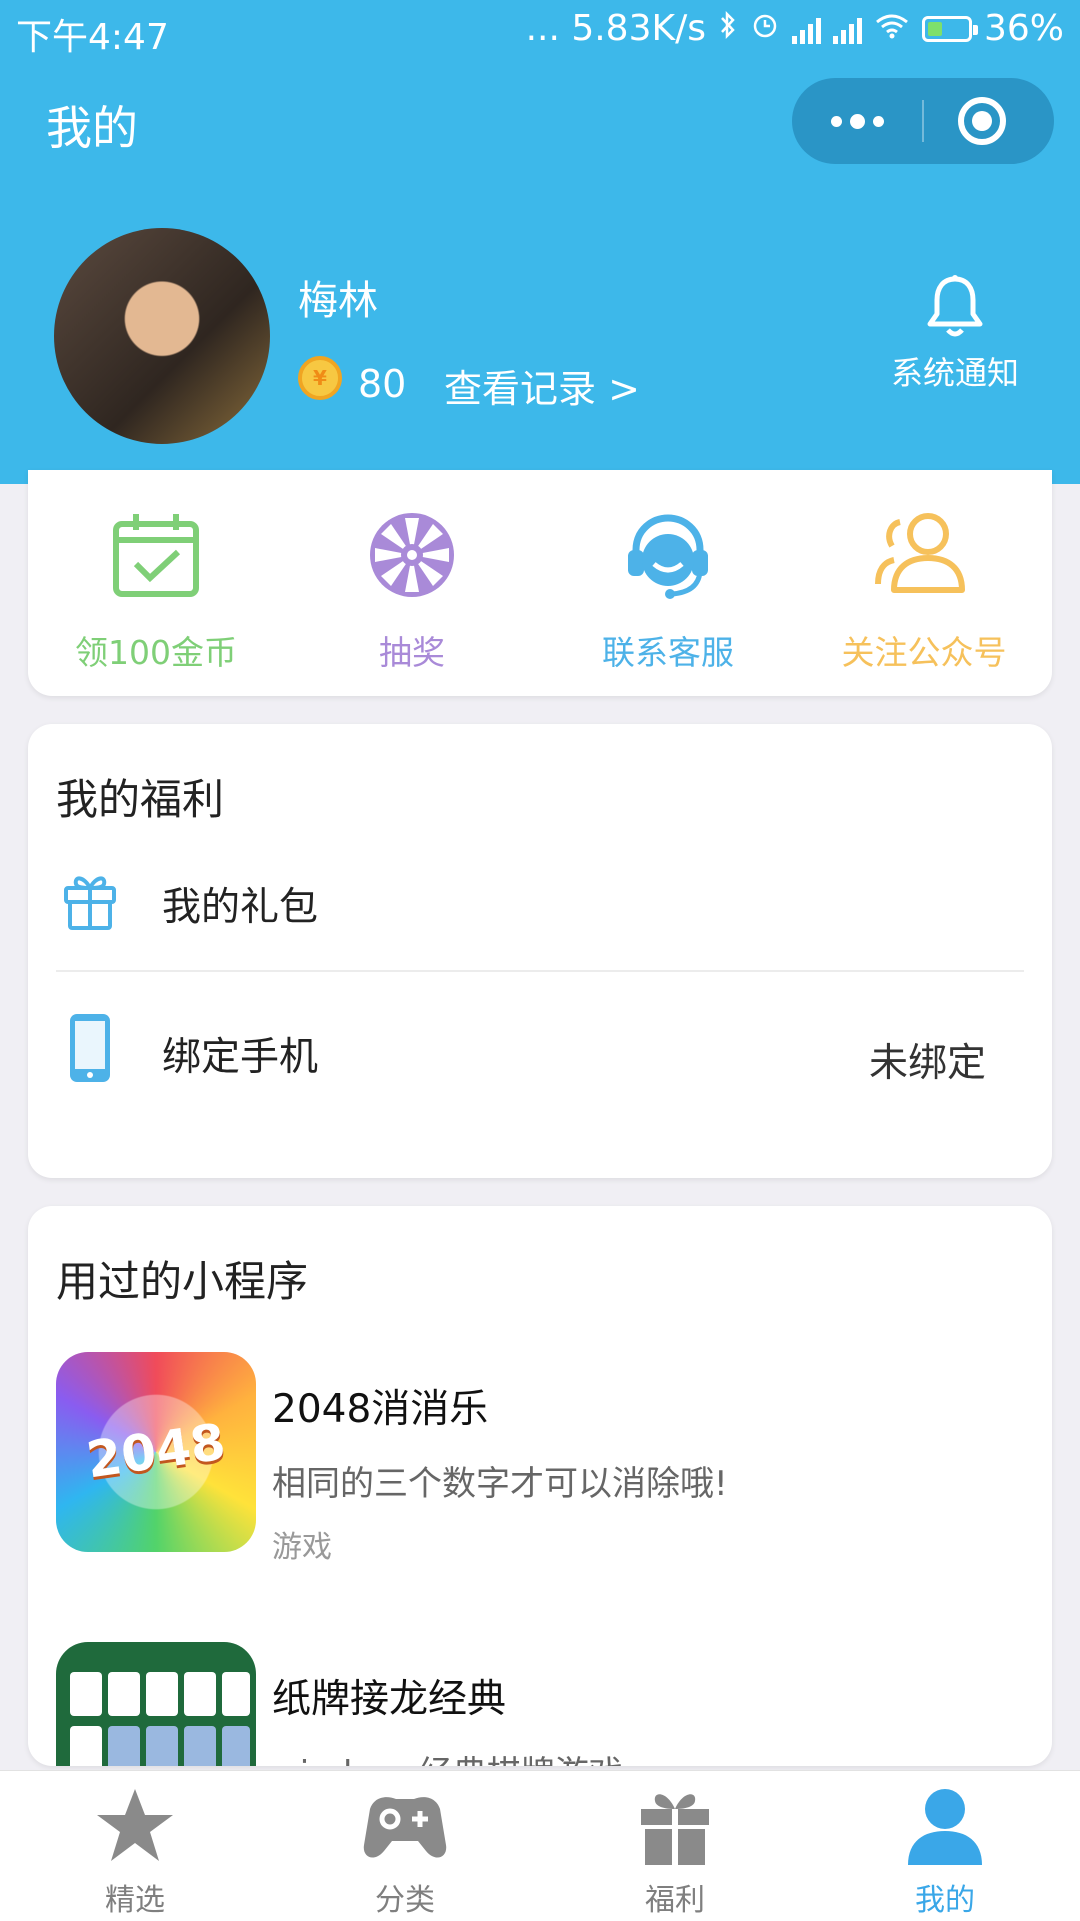  I want to click on lottery-button: 抽奖, so click(412, 600).